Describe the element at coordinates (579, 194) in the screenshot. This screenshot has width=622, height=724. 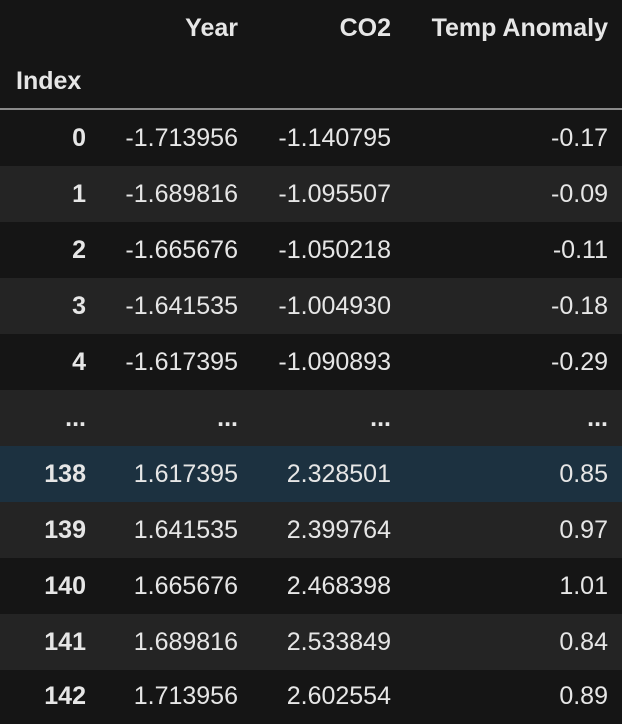
I see `cell-temp-anomaly: -0.09` at that location.